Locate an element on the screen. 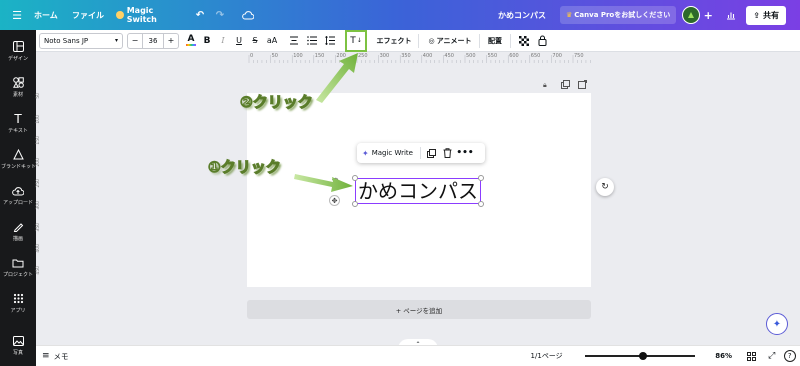 The height and width of the screenshot is (366, 800). avatar is located at coordinates (691, 15).